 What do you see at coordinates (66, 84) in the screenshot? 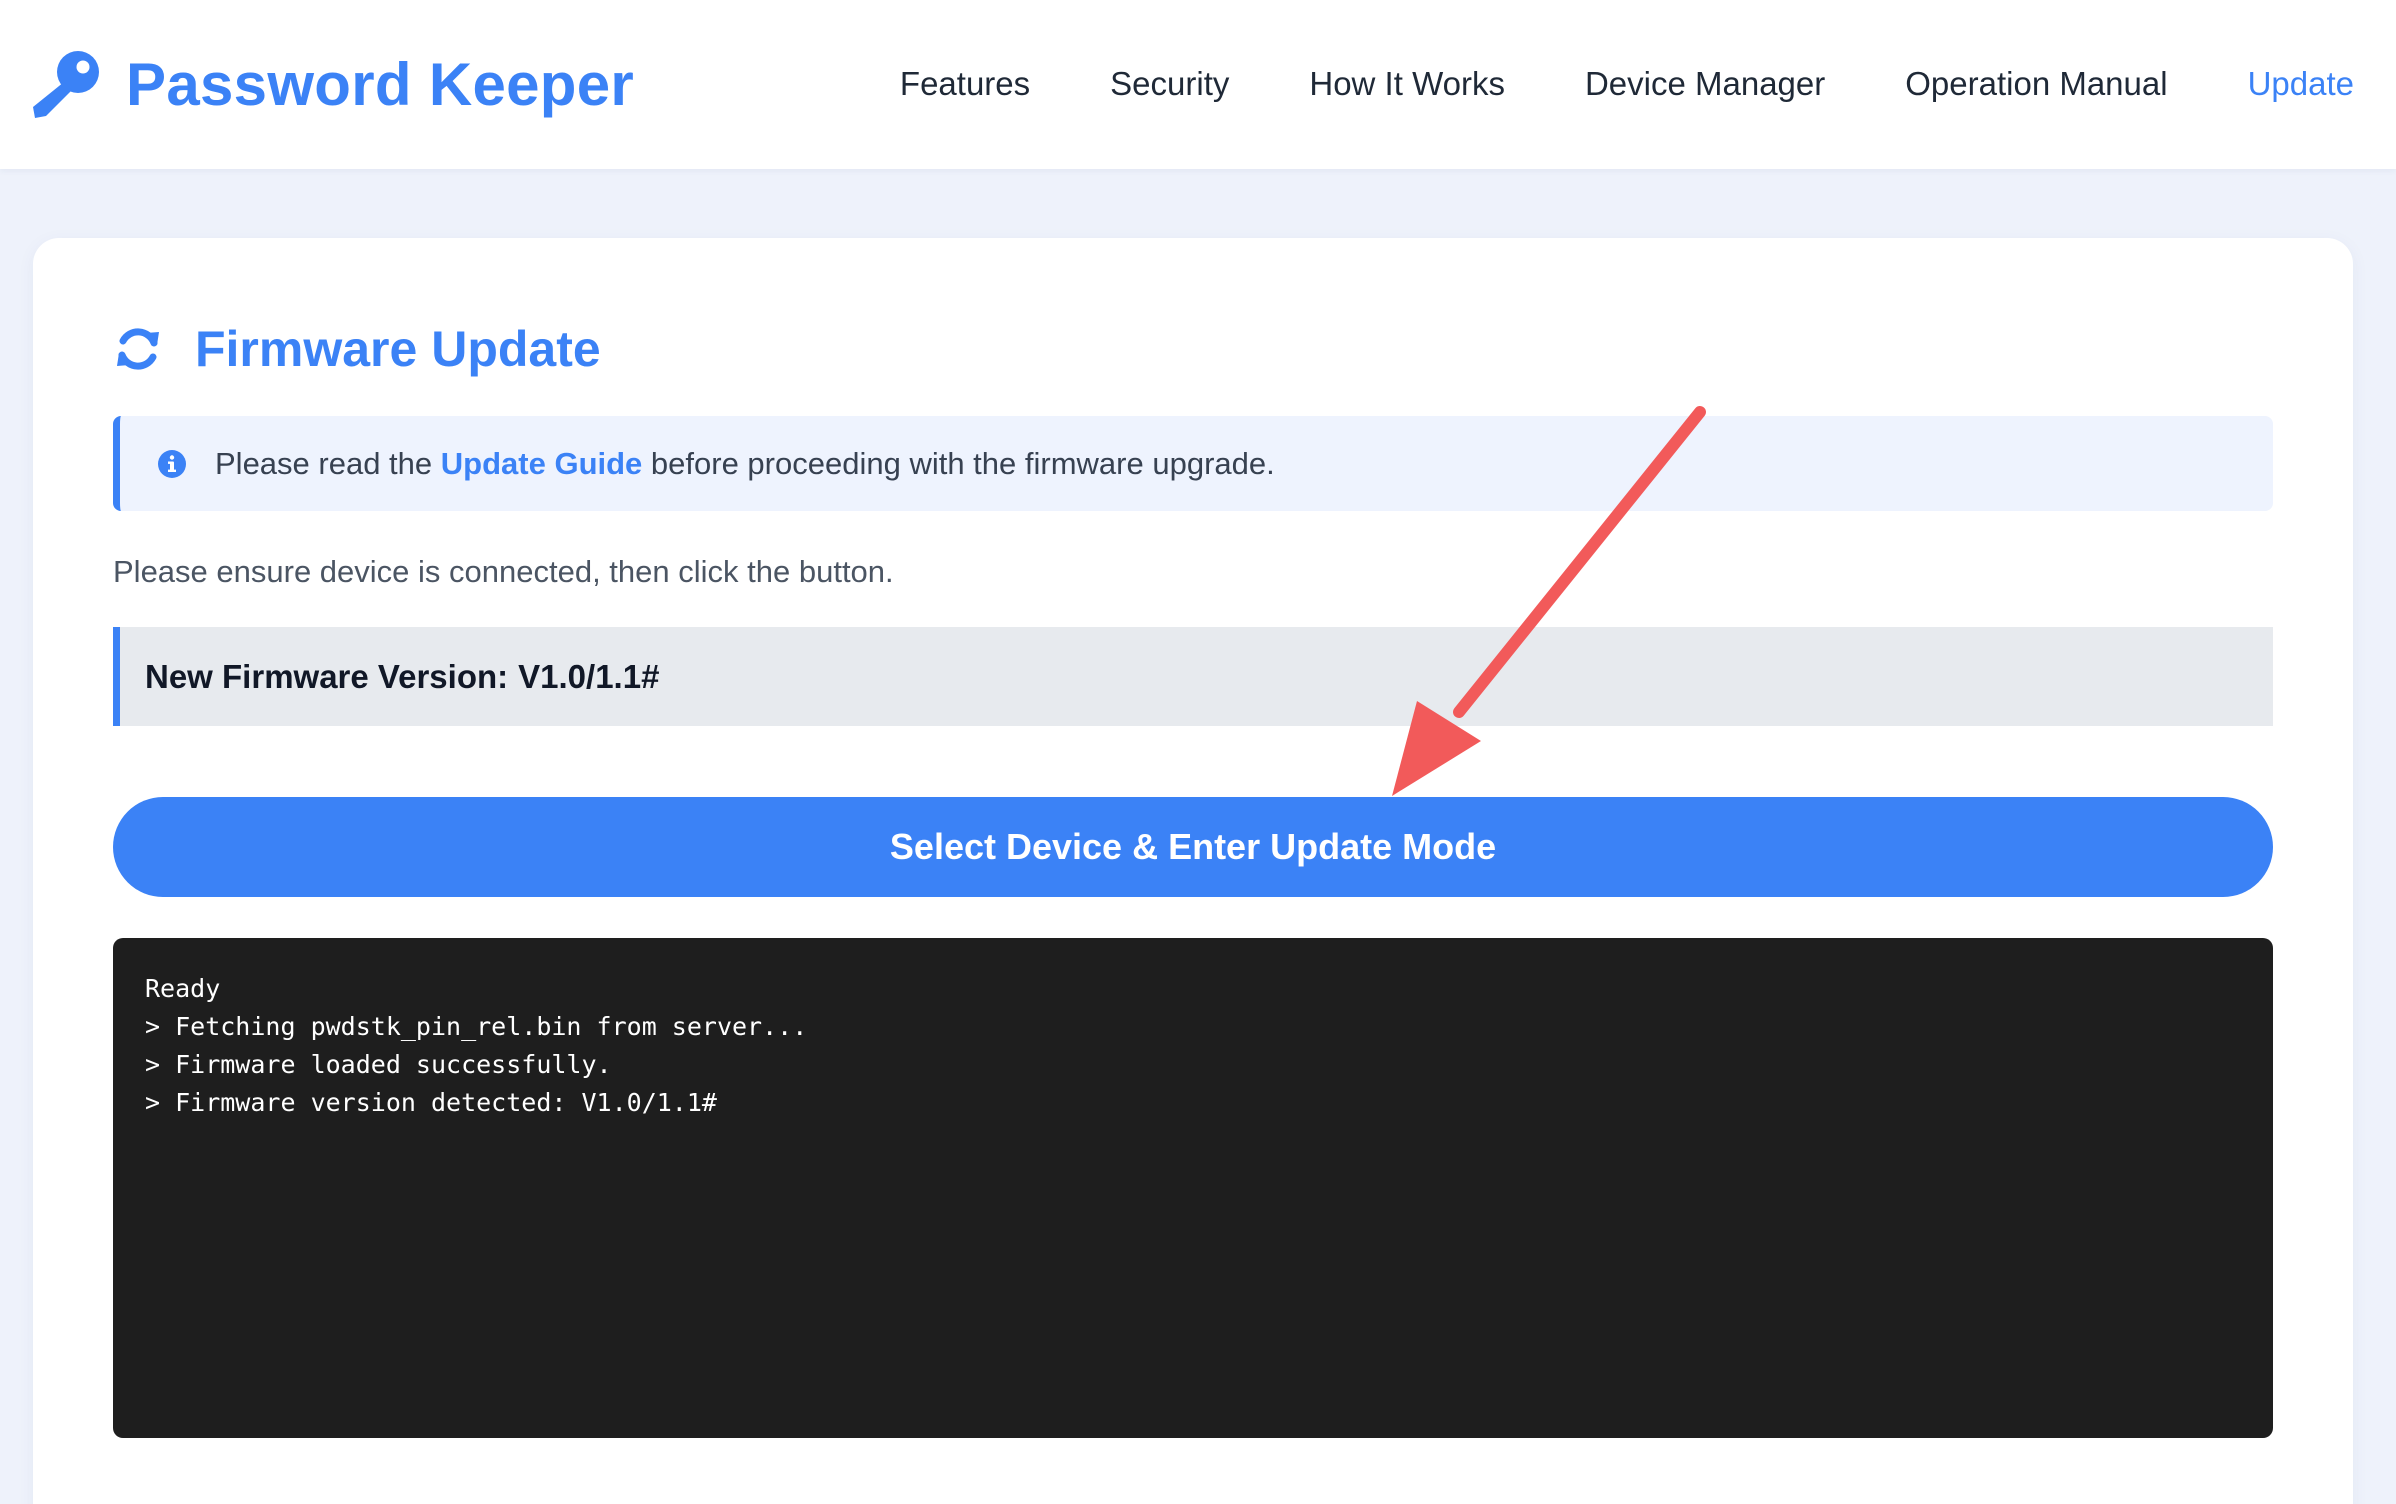
I see `key-icon` at bounding box center [66, 84].